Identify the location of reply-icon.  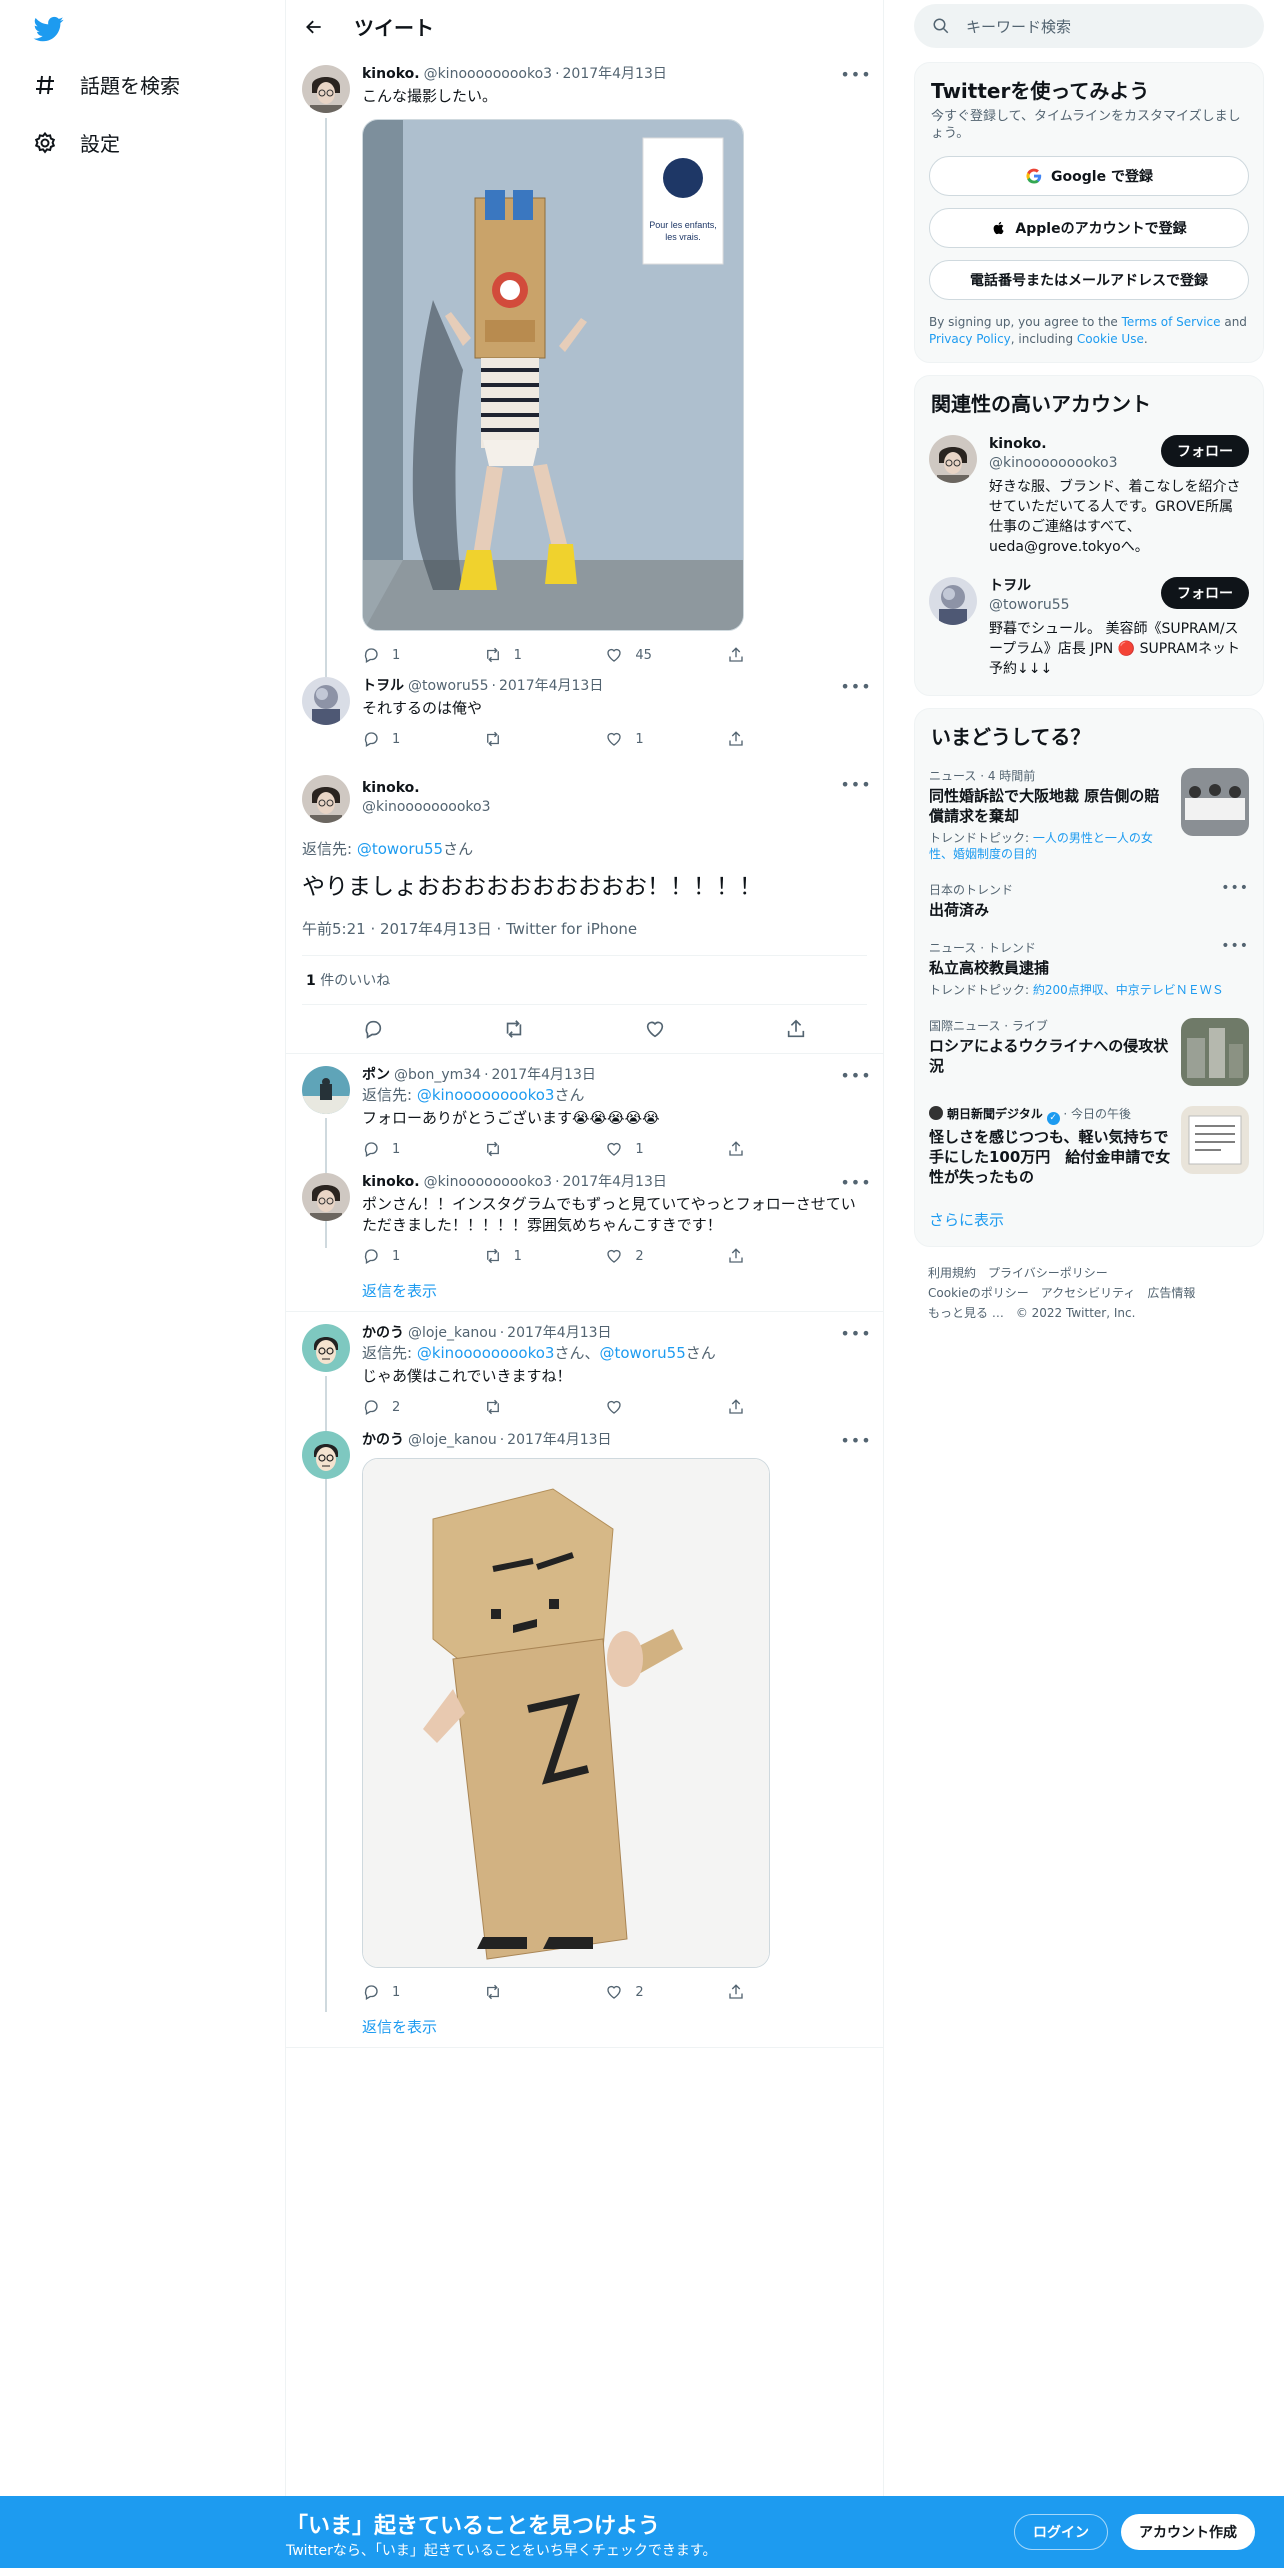
(373, 1029).